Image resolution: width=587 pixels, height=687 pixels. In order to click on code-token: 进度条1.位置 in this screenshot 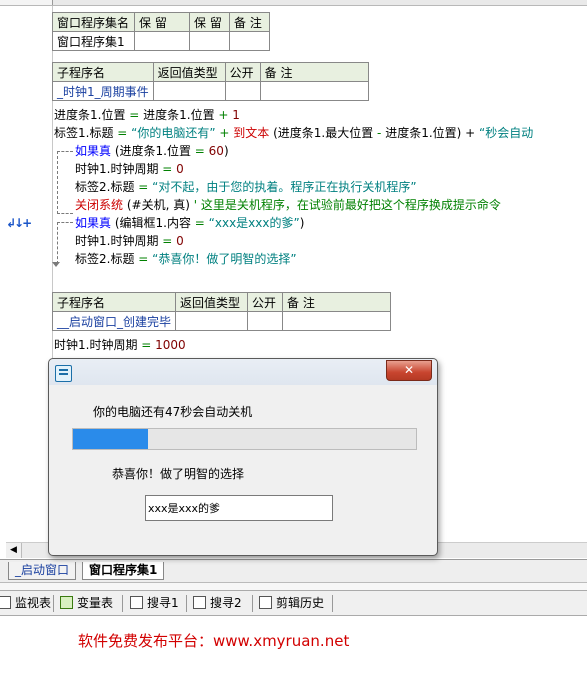, I will do `click(90, 115)`.